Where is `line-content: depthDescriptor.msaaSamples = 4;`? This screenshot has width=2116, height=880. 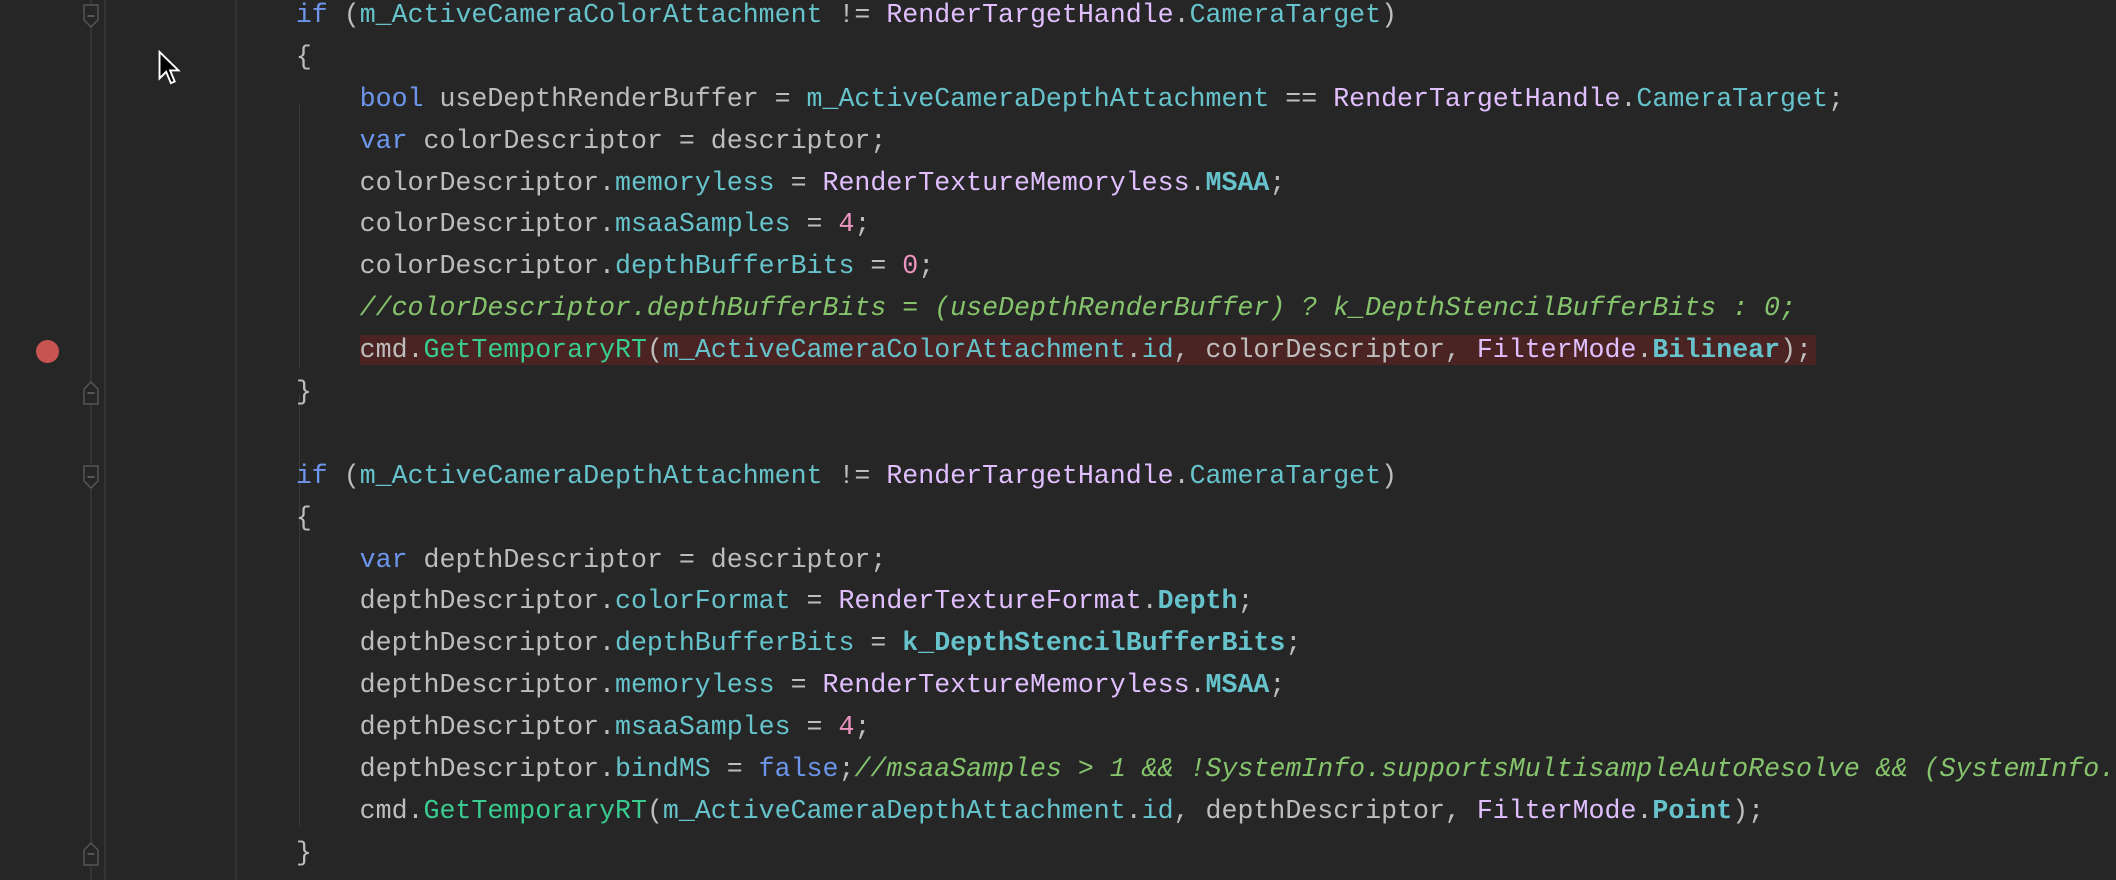
line-content: depthDescriptor.msaaSamples = 4; is located at coordinates (615, 727).